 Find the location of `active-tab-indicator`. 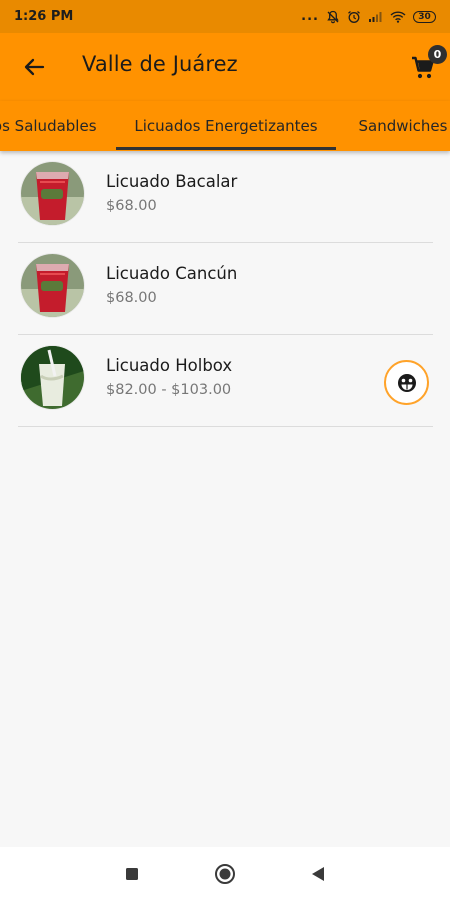

active-tab-indicator is located at coordinates (226, 148).